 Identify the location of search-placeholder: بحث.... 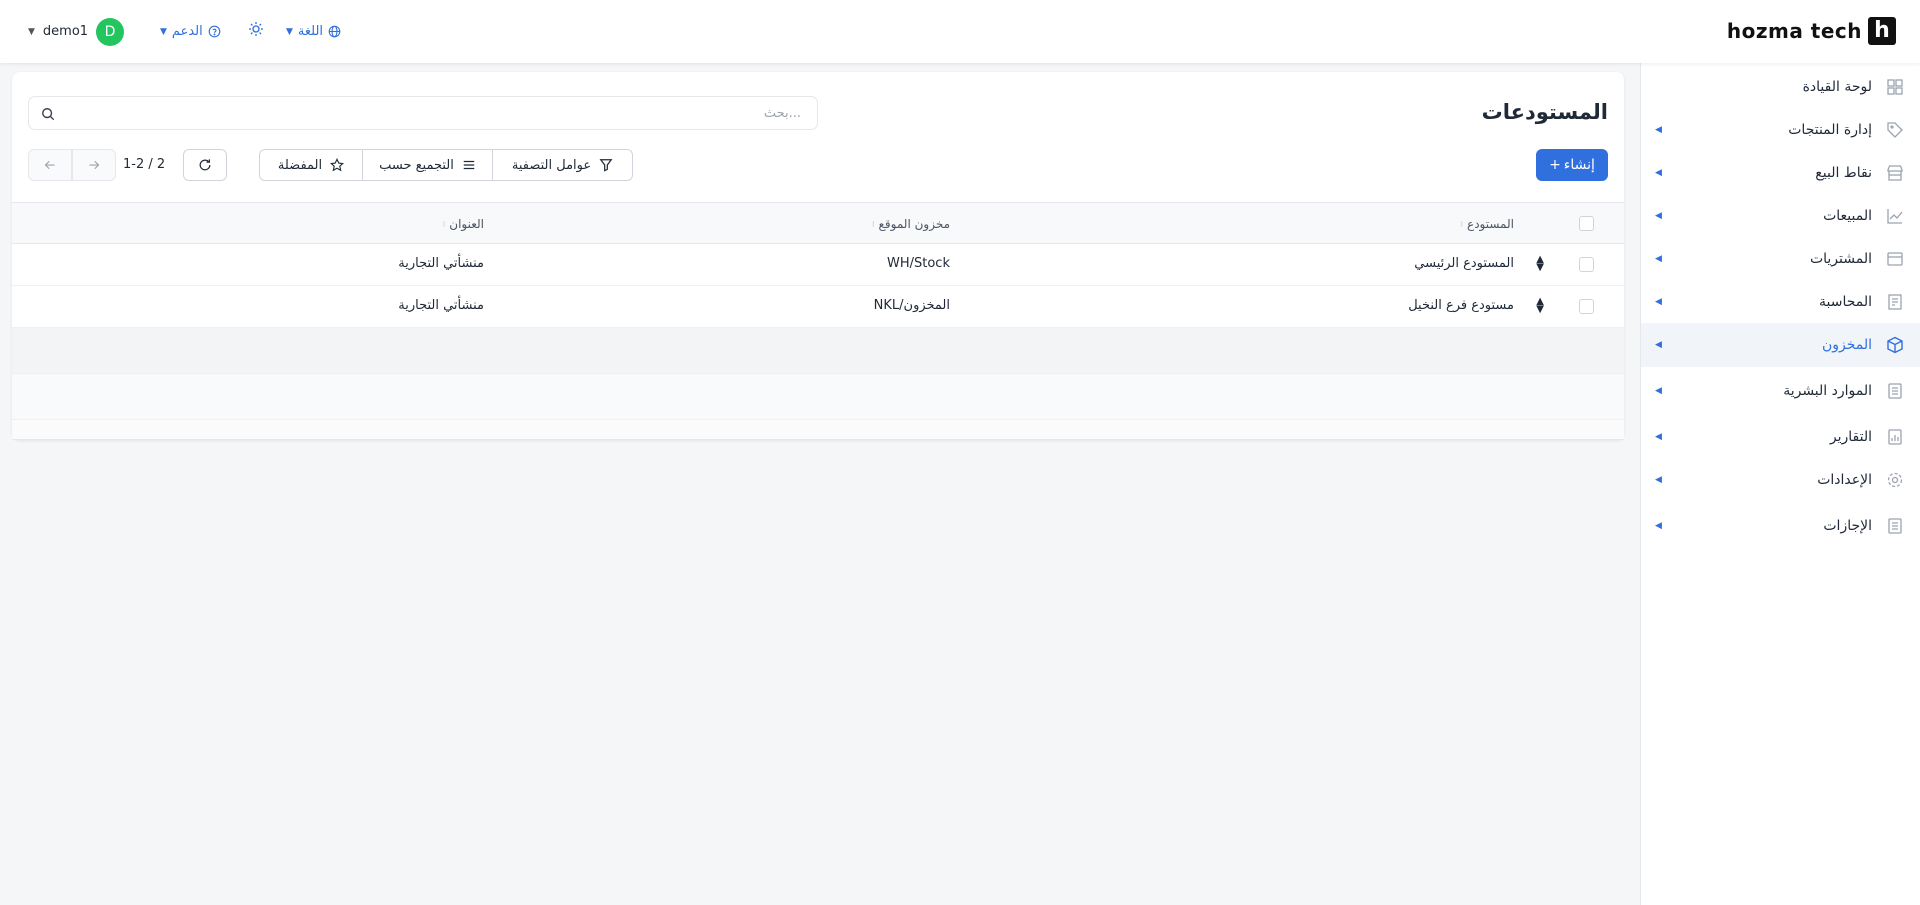
(782, 113).